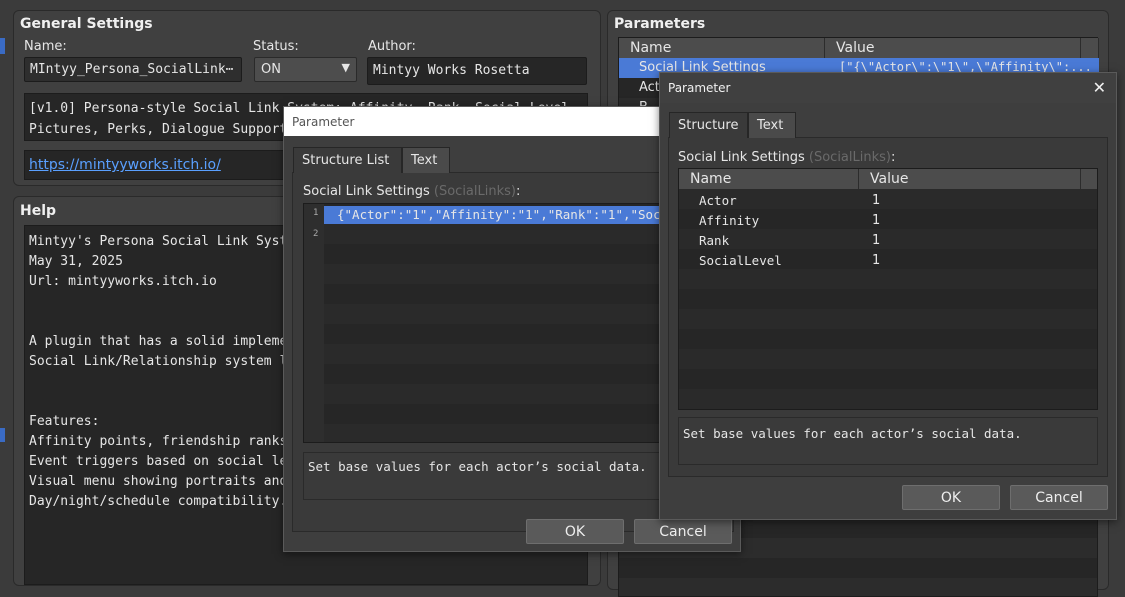 The image size is (1125, 597). What do you see at coordinates (347, 160) in the screenshot?
I see `tab-structure-list: Structure List` at bounding box center [347, 160].